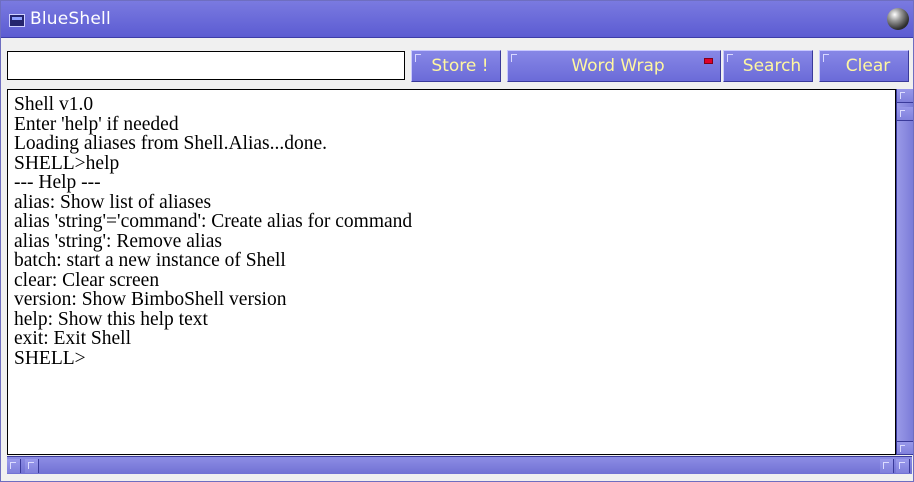 The width and height of the screenshot is (914, 482). Describe the element at coordinates (171, 143) in the screenshot. I see `console-line: Loading aliases from Shell.Alias...done.` at that location.